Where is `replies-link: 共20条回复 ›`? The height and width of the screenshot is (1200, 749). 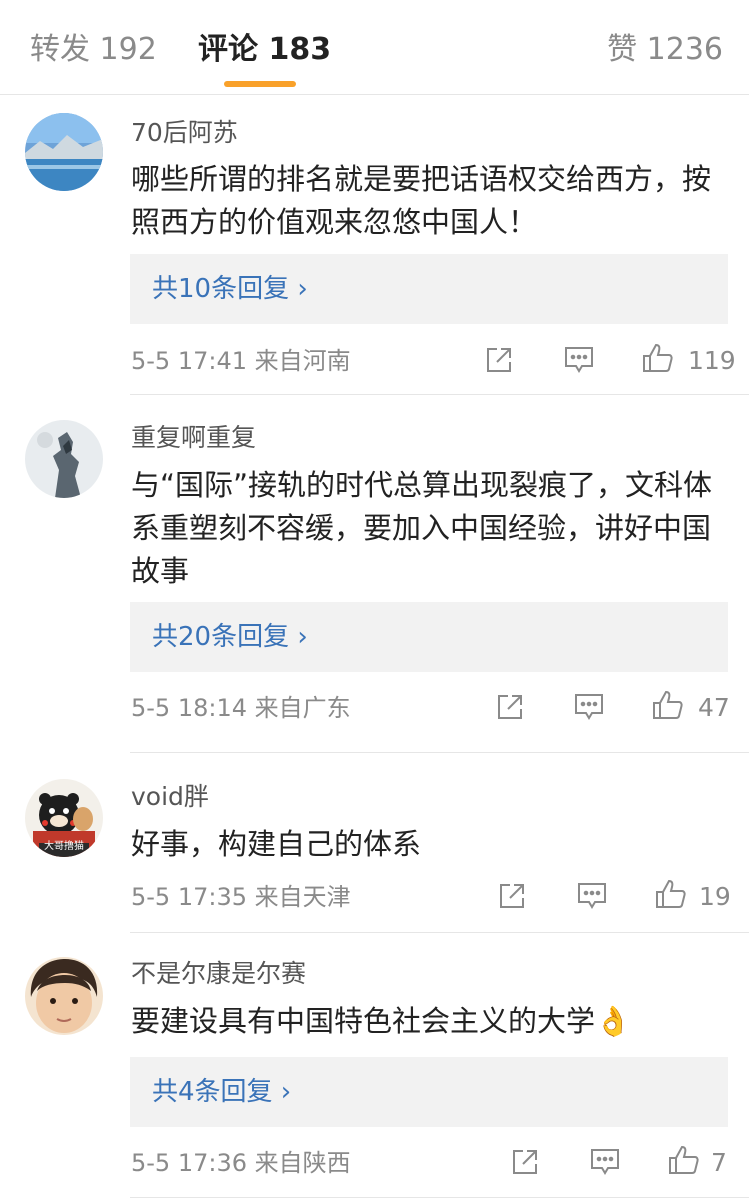
replies-link: 共20条回复 › is located at coordinates (429, 637).